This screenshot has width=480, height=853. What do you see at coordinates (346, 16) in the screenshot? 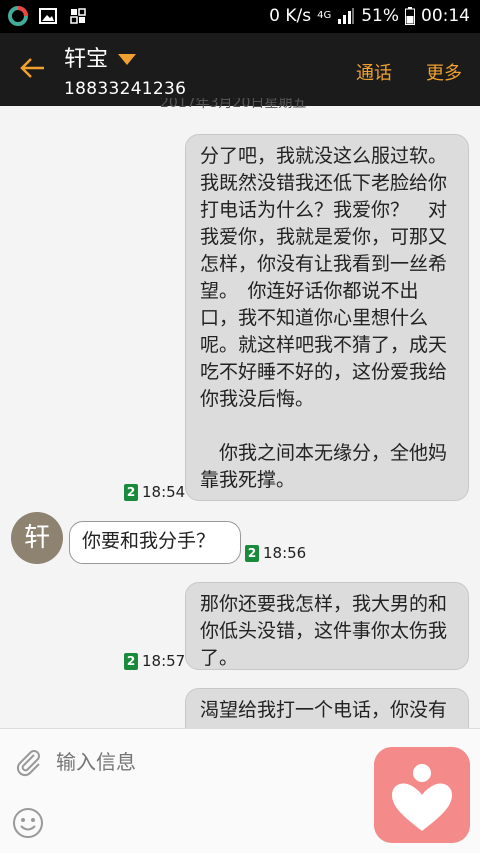
I see `signal-icon` at bounding box center [346, 16].